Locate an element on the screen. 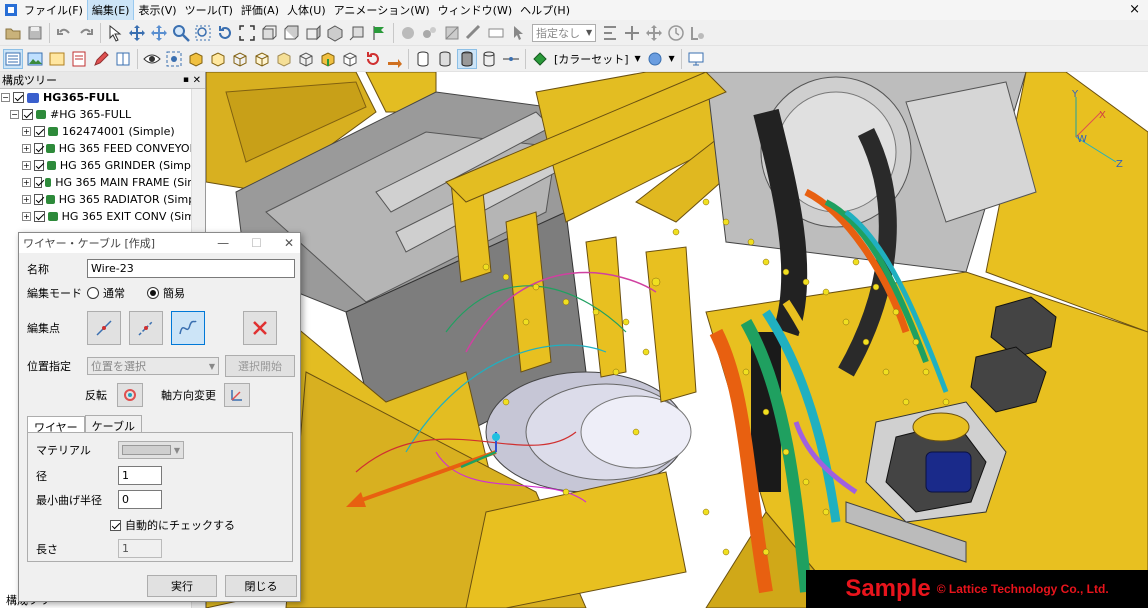 Image resolution: width=1148 pixels, height=608 pixels. close-button: 閉じる is located at coordinates (261, 586).